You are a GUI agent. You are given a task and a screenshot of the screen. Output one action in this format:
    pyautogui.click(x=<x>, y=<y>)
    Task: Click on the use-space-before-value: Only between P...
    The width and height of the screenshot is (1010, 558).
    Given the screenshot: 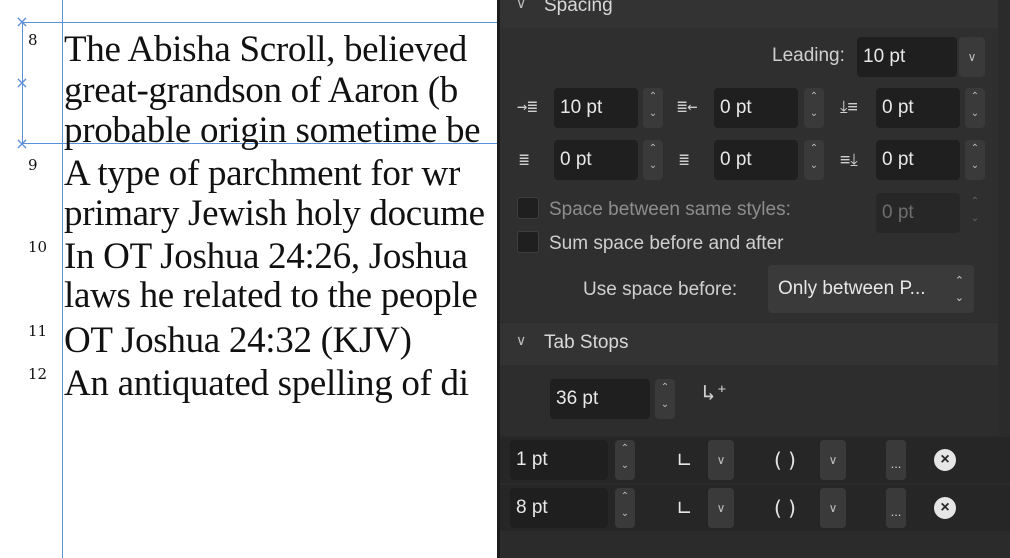 What is the action you would take?
    pyautogui.click(x=852, y=288)
    